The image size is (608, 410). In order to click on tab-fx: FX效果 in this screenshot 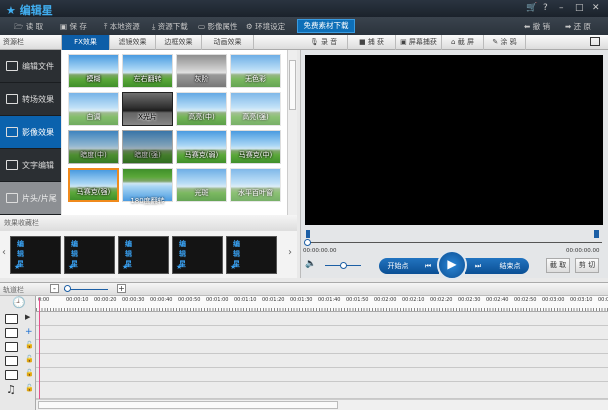, I will do `click(86, 42)`.